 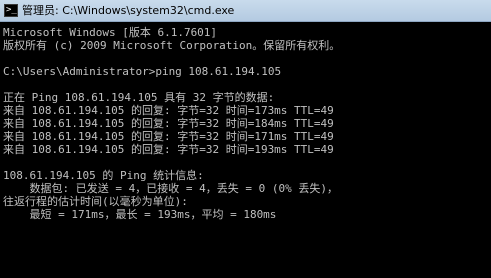 I want to click on console-line-ping-header: 正在 Ping 108.61.194.105 具有 32 字节的数据:, so click(x=139, y=97).